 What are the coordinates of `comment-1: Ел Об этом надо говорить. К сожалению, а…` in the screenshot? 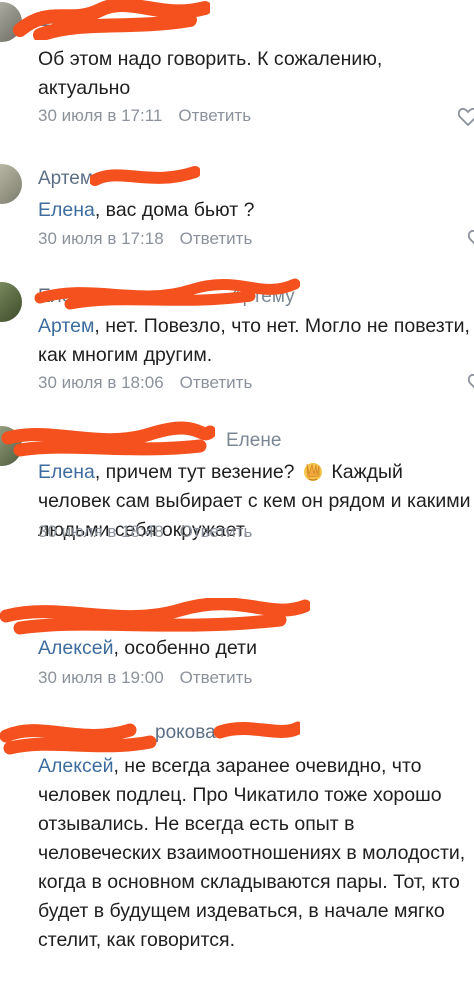 It's located at (237, 67).